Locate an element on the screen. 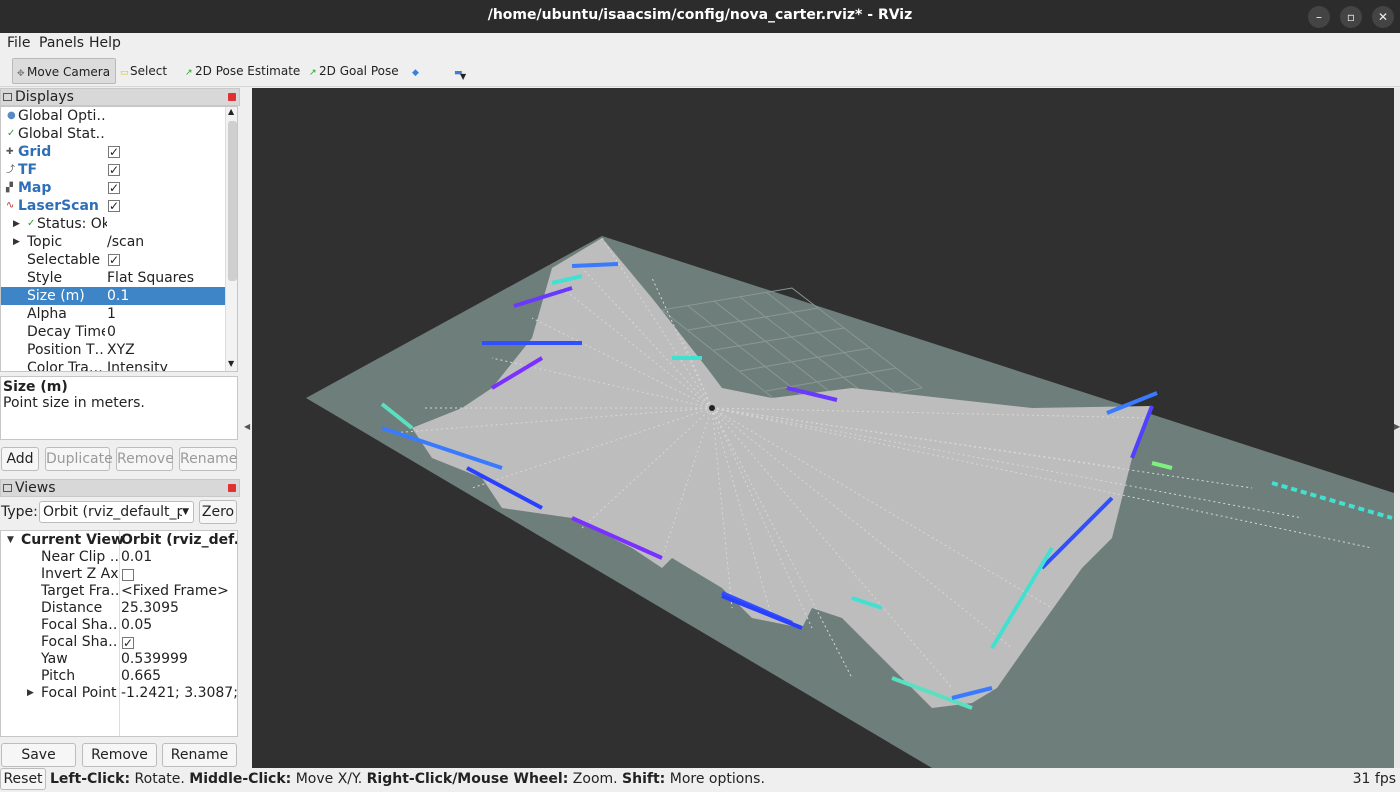 This screenshot has height=792, width=1400. display-row-laserscan: ∿ LaserScan ✓ is located at coordinates (113, 206).